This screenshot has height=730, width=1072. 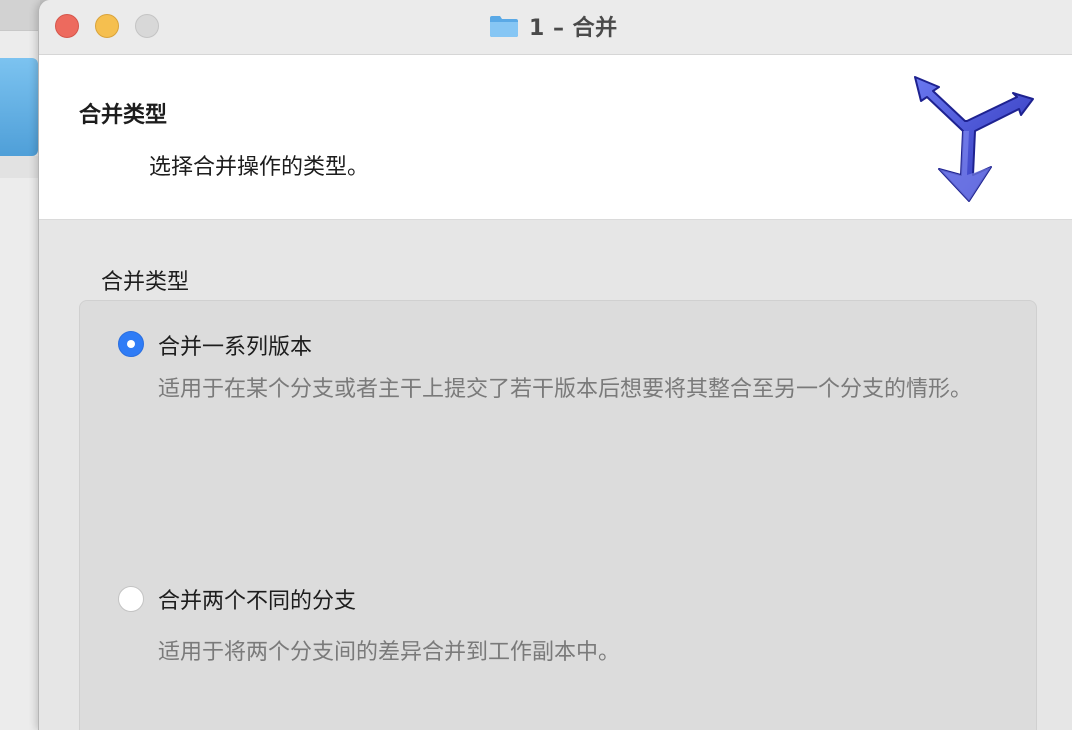 What do you see at coordinates (974, 139) in the screenshot?
I see `merge-arrow-icon` at bounding box center [974, 139].